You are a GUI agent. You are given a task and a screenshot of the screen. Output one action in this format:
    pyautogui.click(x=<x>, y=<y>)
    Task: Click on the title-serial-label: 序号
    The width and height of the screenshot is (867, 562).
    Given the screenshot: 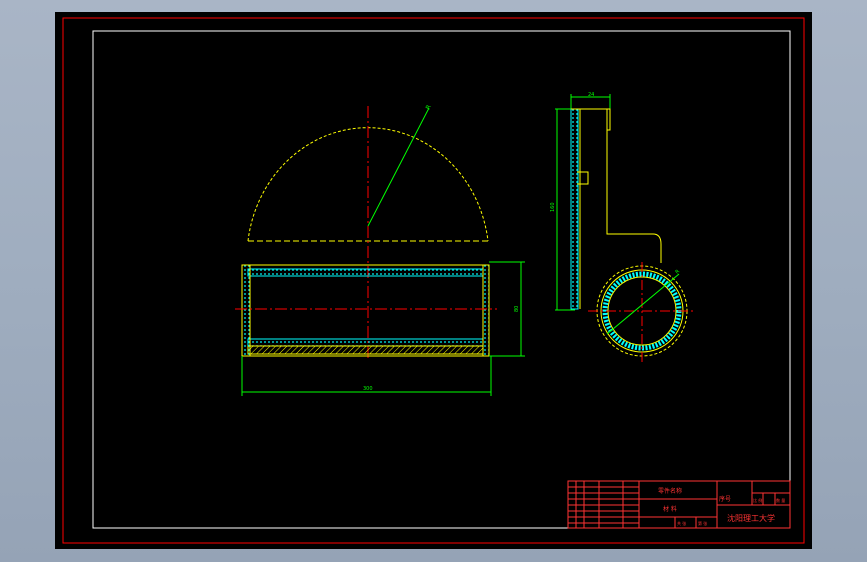 What is the action you would take?
    pyautogui.click(x=725, y=499)
    